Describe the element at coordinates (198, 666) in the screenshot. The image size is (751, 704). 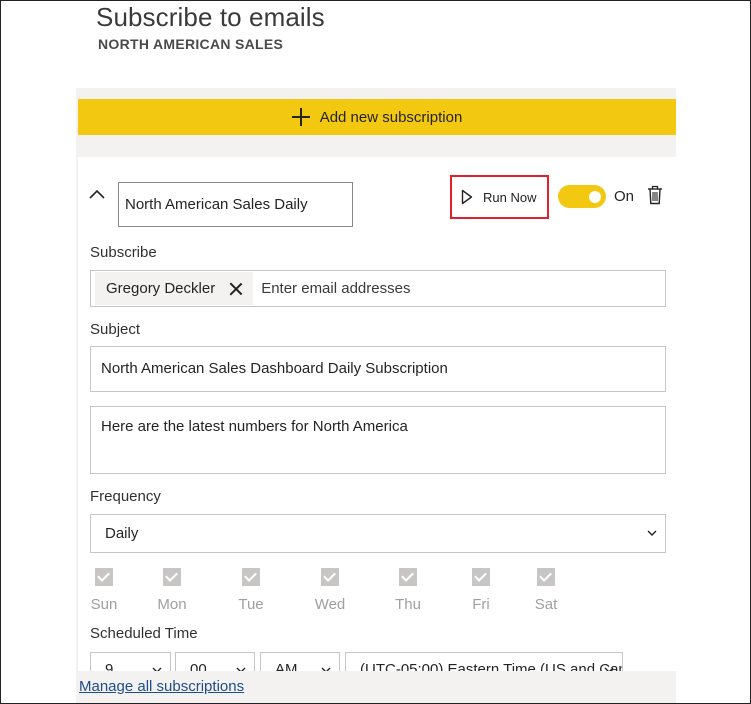
I see `minute-value: 00` at that location.